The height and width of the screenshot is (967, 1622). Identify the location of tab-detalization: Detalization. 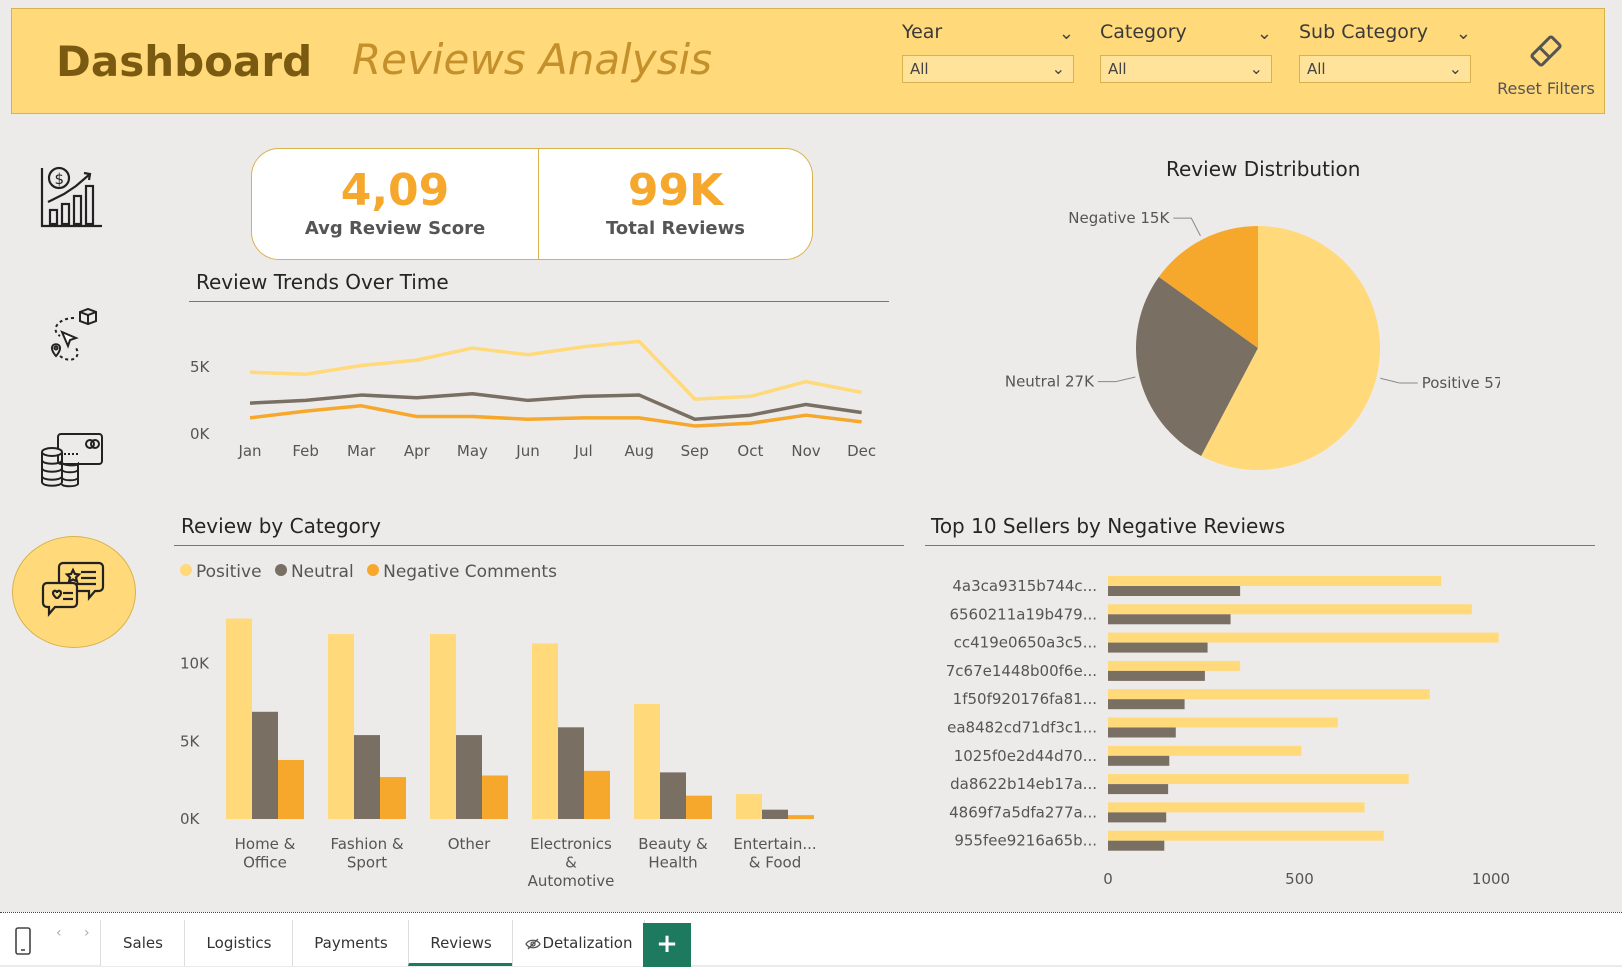
(578, 943).